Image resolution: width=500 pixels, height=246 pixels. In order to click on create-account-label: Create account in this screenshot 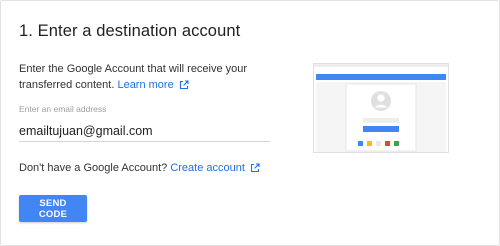, I will do `click(207, 168)`.